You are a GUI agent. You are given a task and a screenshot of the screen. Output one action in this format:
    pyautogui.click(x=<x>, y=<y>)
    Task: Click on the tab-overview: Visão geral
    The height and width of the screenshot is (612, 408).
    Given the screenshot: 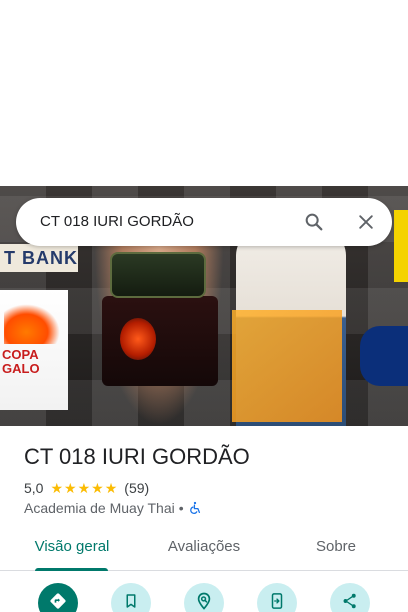 What is the action you would take?
    pyautogui.click(x=72, y=549)
    